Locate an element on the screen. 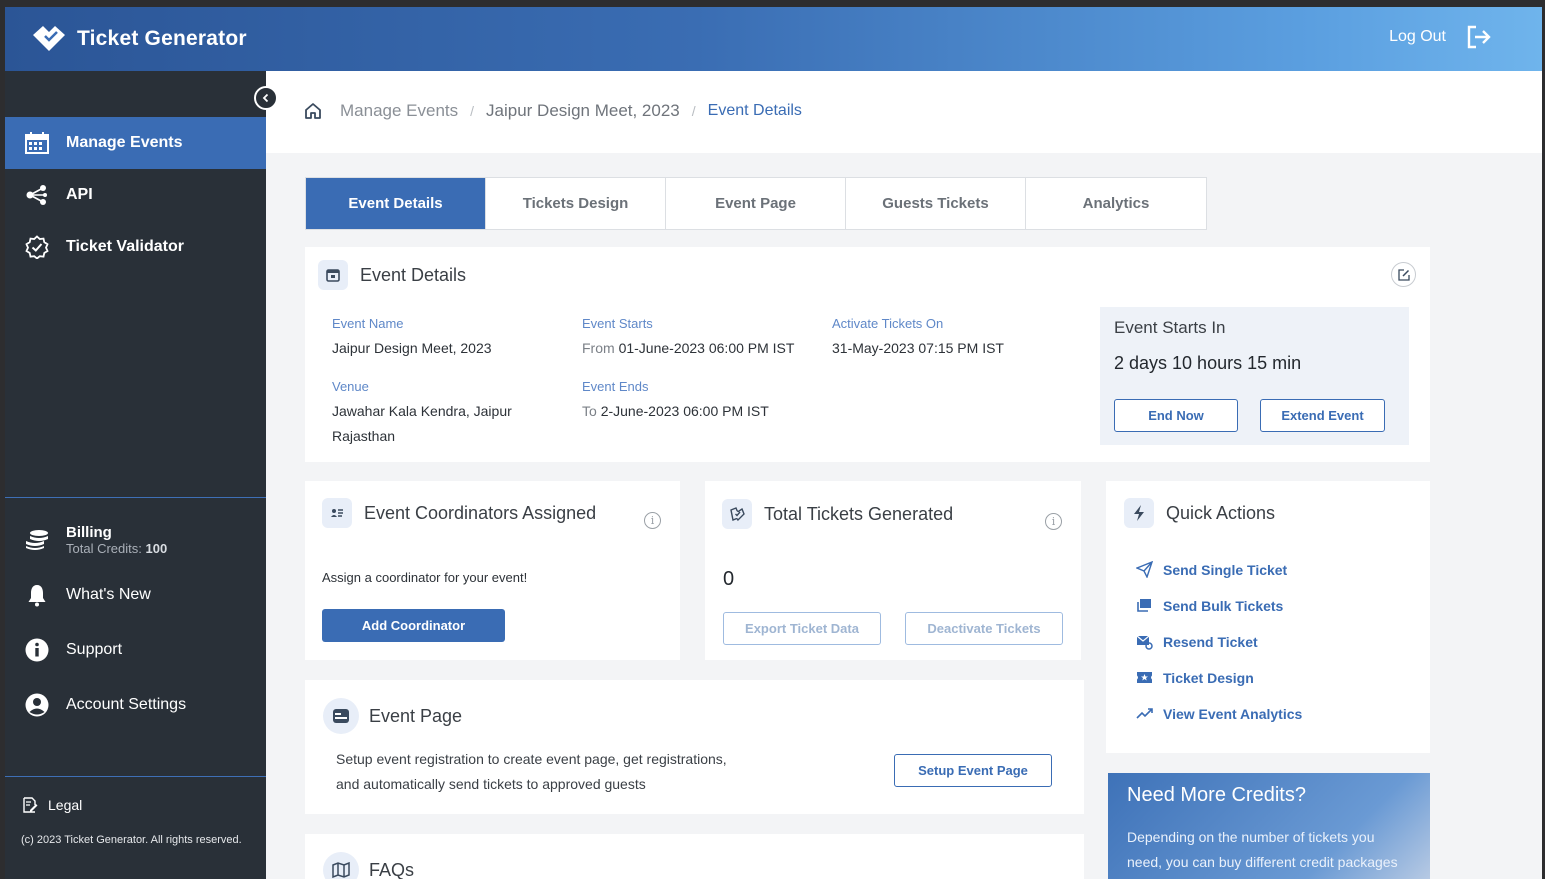 The width and height of the screenshot is (1545, 879). sidebar-item-ticket-validator: Ticket Validator is located at coordinates (135, 247).